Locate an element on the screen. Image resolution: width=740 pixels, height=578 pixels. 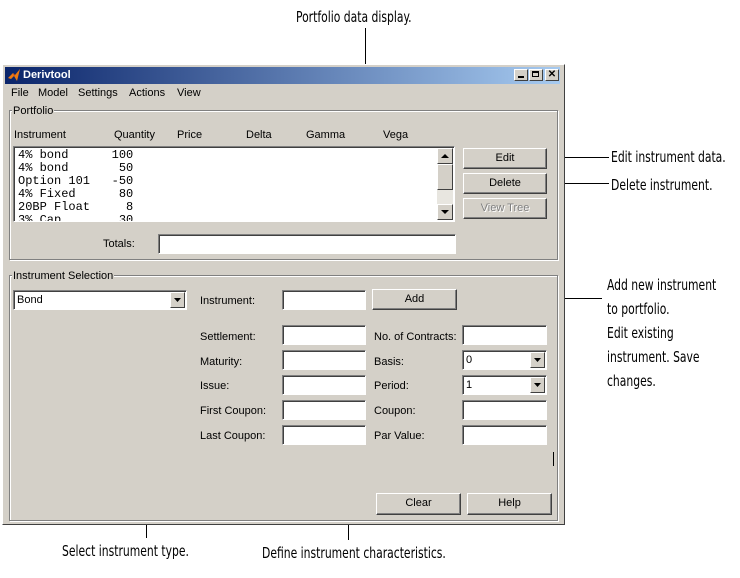
annotation-delete-instrument: Delete instrument. is located at coordinates (662, 185).